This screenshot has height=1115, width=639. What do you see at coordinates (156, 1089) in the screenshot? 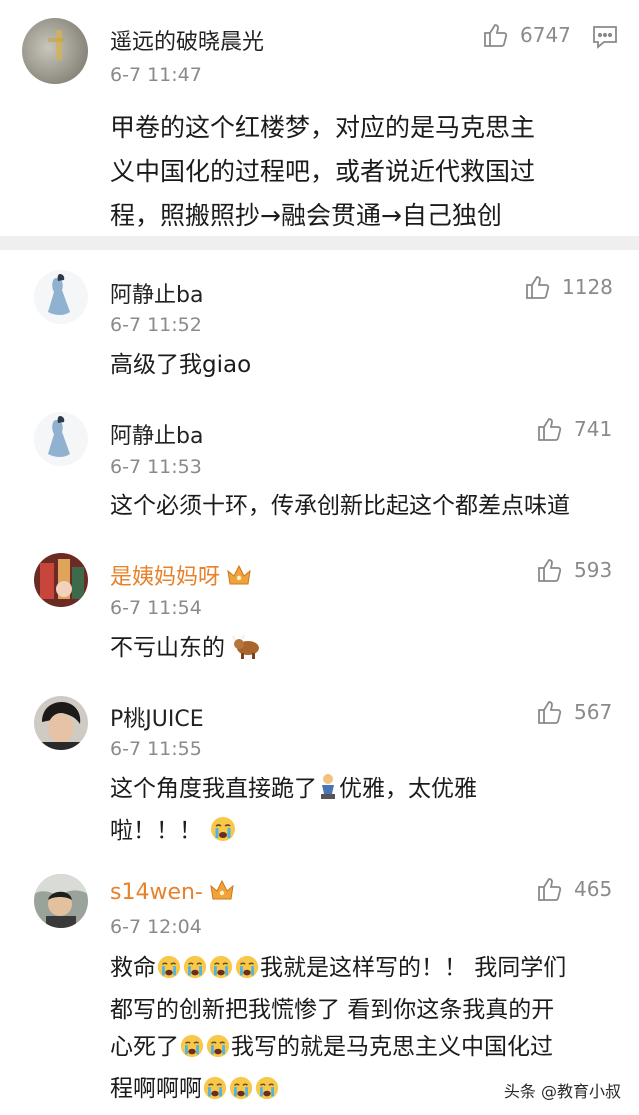
I see `reply-text-part: 程啊啊啊` at bounding box center [156, 1089].